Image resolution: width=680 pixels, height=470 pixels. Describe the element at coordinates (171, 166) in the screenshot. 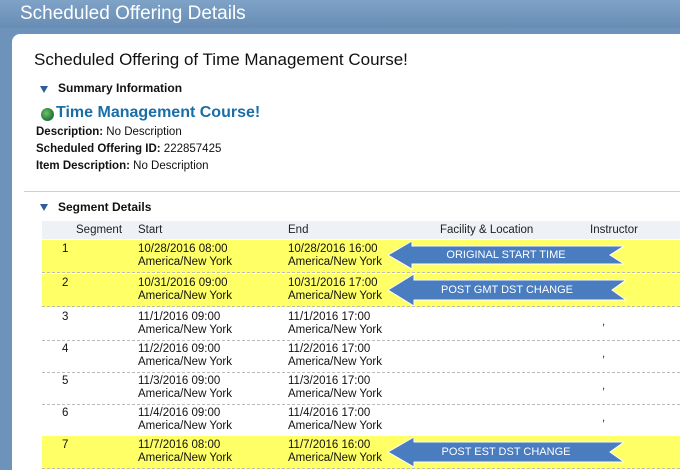

I see `item-description-value: No Description` at that location.